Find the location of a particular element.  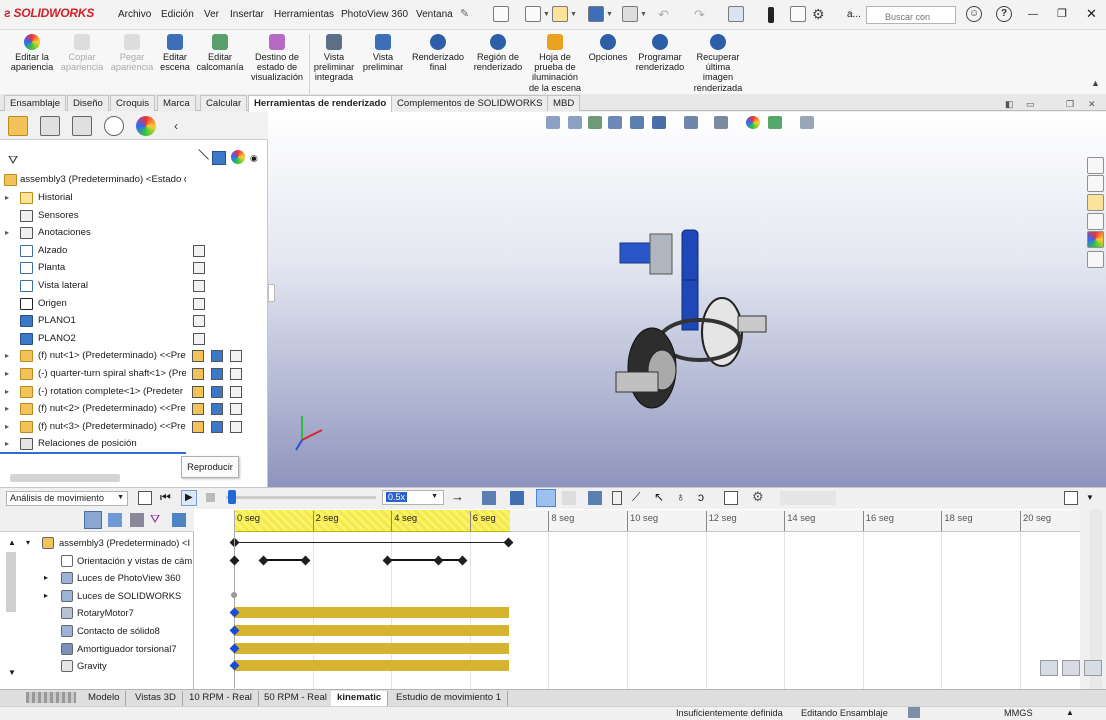

print-icon is located at coordinates (630, 14).